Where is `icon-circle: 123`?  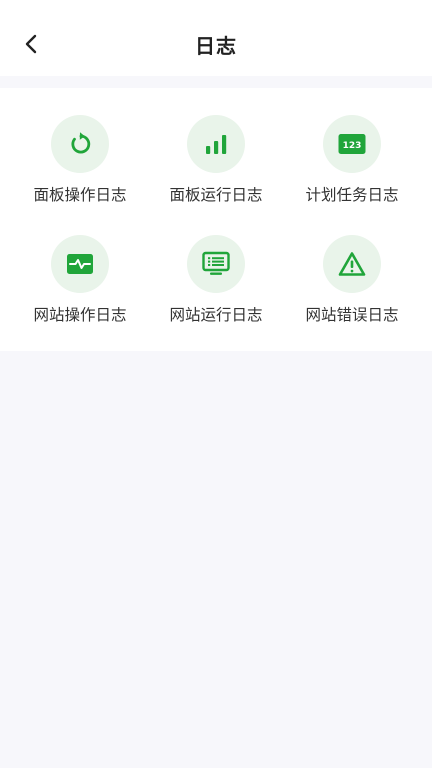 icon-circle: 123 is located at coordinates (352, 144).